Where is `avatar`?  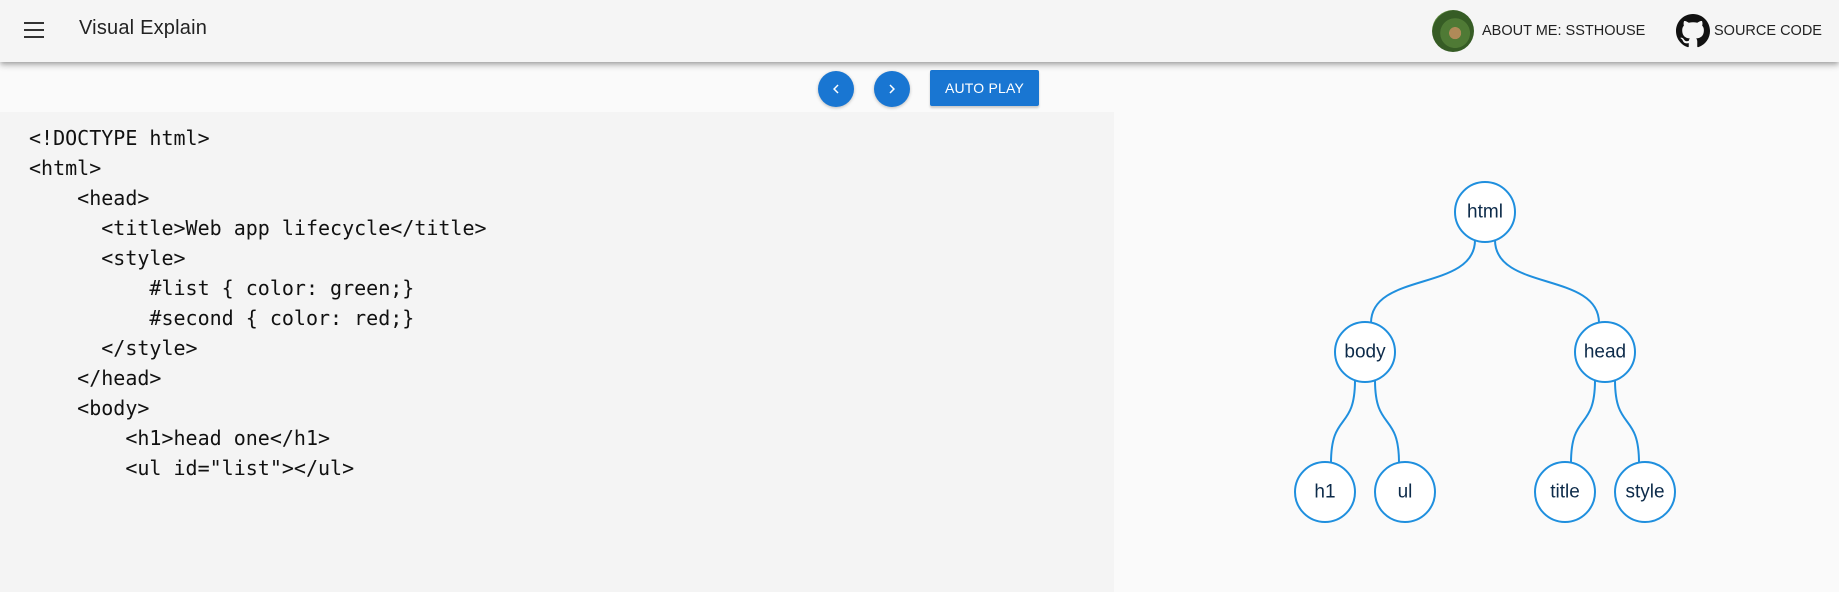
avatar is located at coordinates (1453, 31).